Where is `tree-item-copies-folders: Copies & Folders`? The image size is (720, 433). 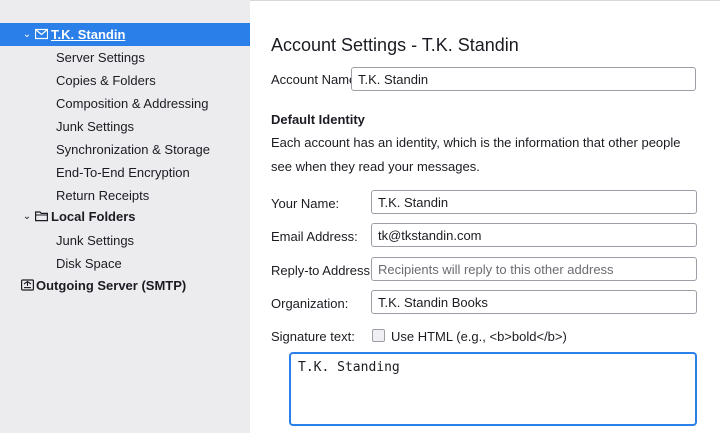 tree-item-copies-folders: Copies & Folders is located at coordinates (125, 80).